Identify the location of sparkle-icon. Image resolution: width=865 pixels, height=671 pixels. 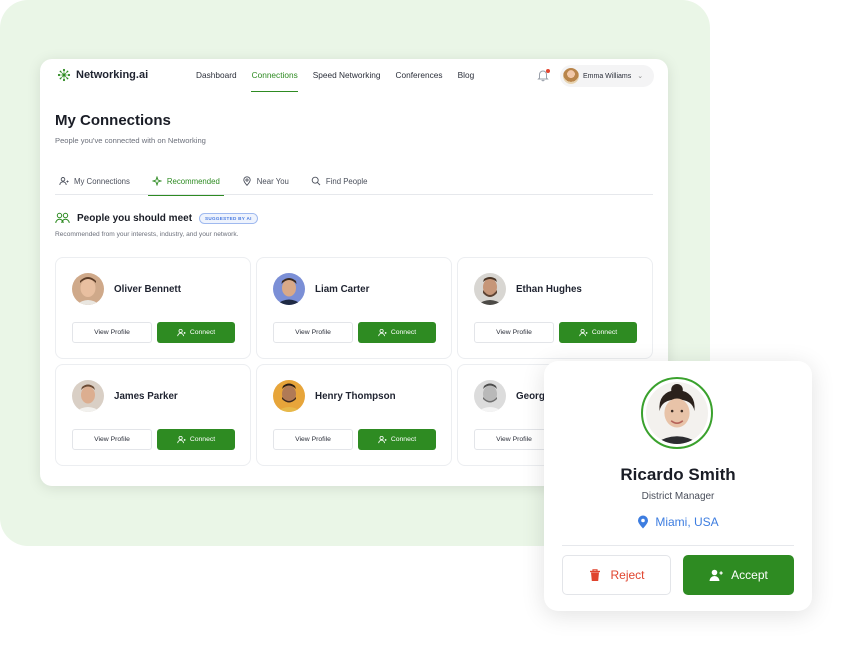
(156, 181).